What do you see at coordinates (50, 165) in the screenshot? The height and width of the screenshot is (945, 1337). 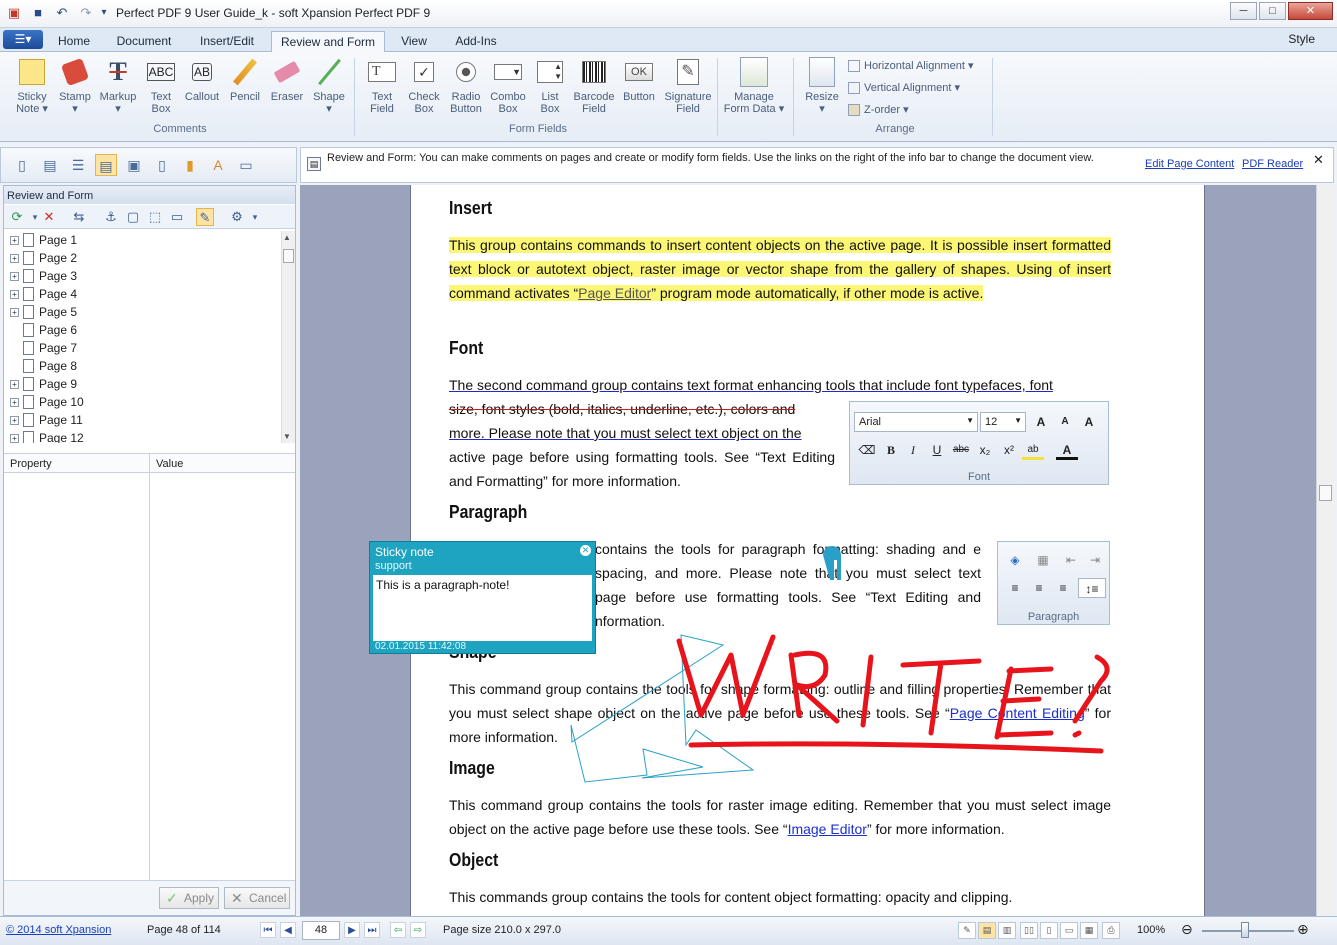 I see `thumbnails-icon: ▤` at bounding box center [50, 165].